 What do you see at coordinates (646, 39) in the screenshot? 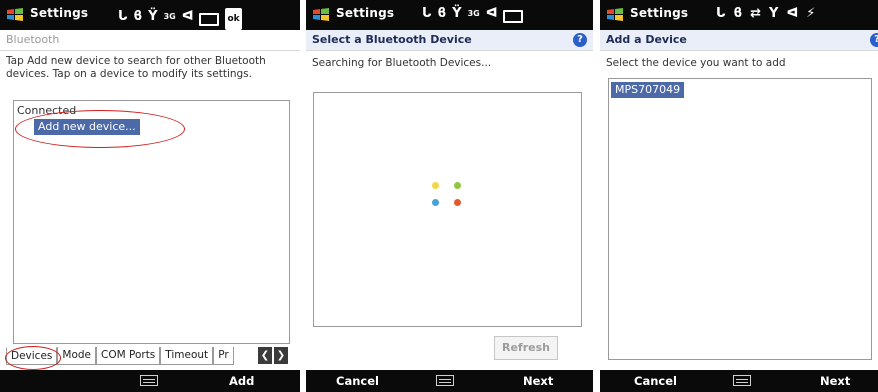
I see `page-title-text: Add a Device` at bounding box center [646, 39].